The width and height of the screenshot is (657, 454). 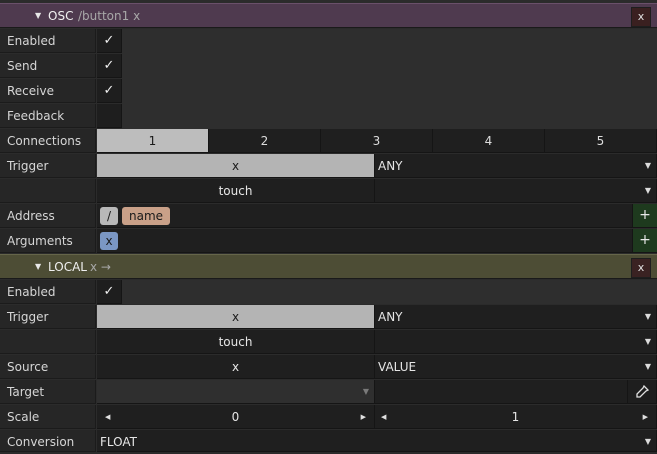 What do you see at coordinates (48, 317) in the screenshot?
I see `local-trigger-label: Trigger` at bounding box center [48, 317].